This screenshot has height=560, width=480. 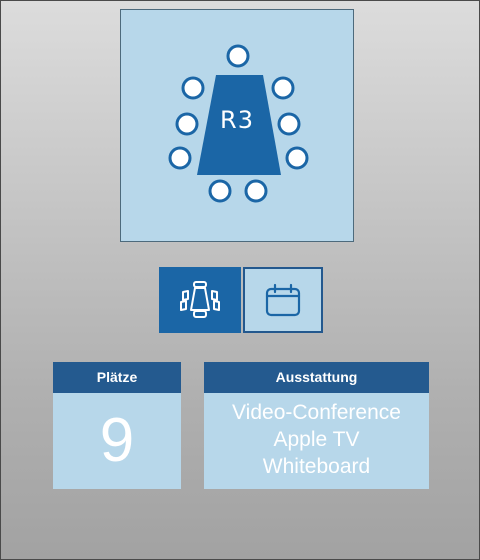 What do you see at coordinates (238, 56) in the screenshot?
I see `seat-top` at bounding box center [238, 56].